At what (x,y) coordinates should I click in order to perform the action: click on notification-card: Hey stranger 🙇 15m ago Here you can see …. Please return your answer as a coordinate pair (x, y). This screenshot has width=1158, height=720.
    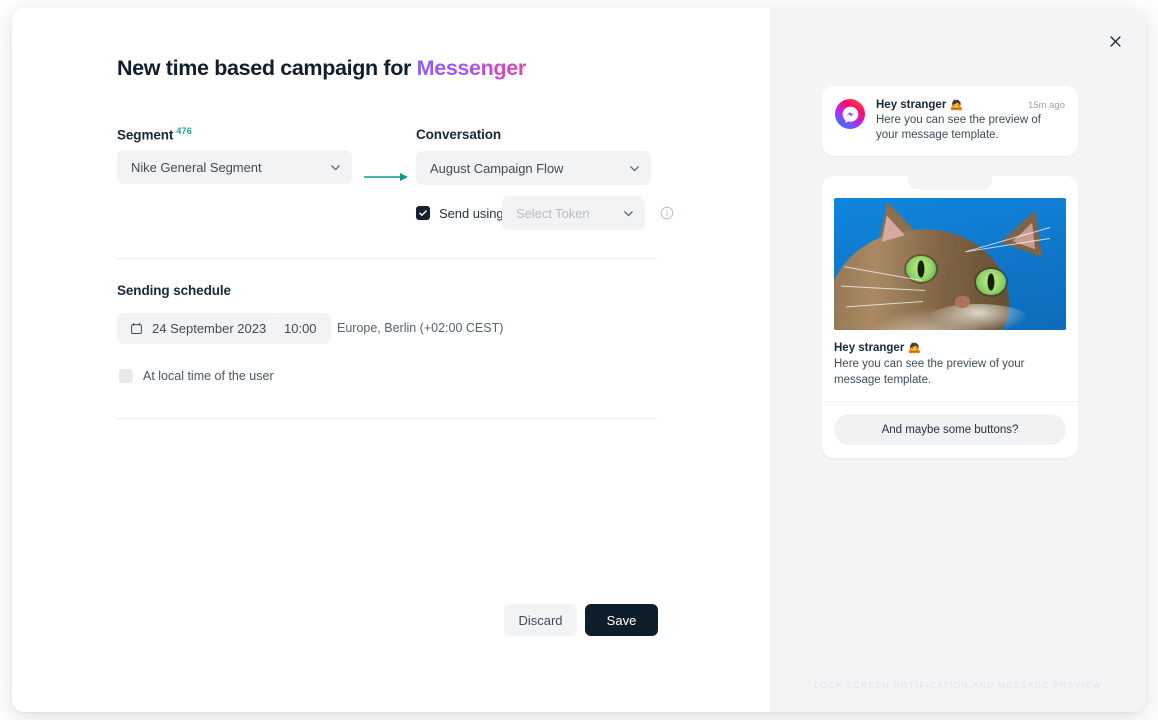
    Looking at the image, I should click on (950, 121).